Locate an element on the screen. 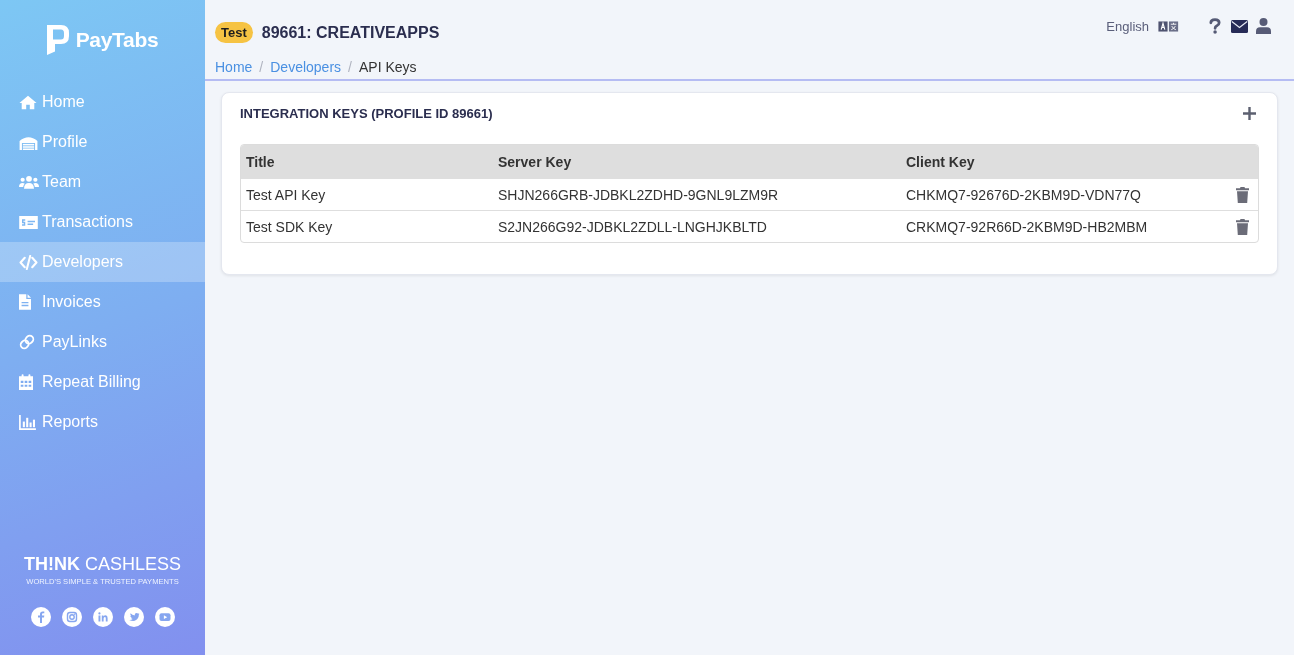 This screenshot has height=655, width=1294. home-icon is located at coordinates (28, 102).